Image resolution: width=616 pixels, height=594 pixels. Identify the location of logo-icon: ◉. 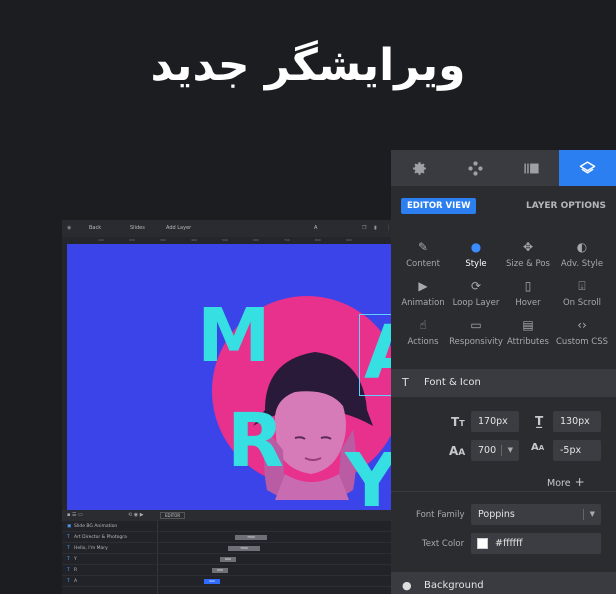
(69, 228).